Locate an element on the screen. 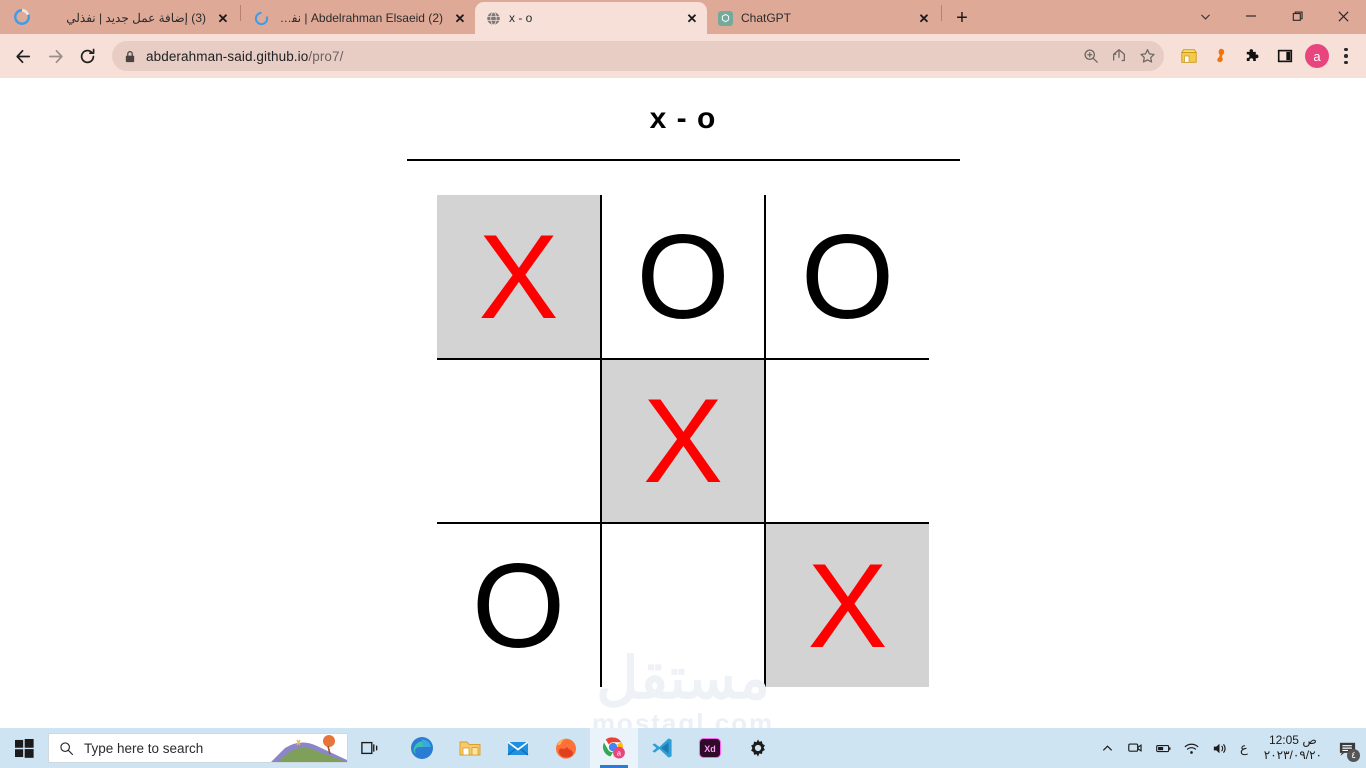  reload-button is located at coordinates (87, 56).